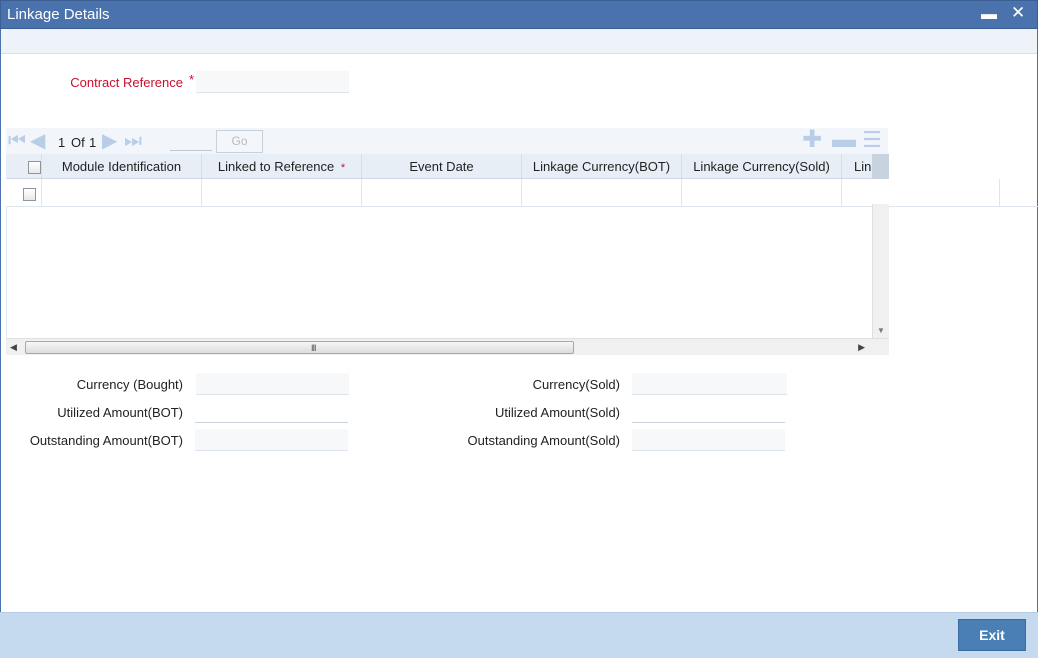 The height and width of the screenshot is (658, 1038). What do you see at coordinates (881, 330) in the screenshot?
I see `scroll-down-icon: ▼` at bounding box center [881, 330].